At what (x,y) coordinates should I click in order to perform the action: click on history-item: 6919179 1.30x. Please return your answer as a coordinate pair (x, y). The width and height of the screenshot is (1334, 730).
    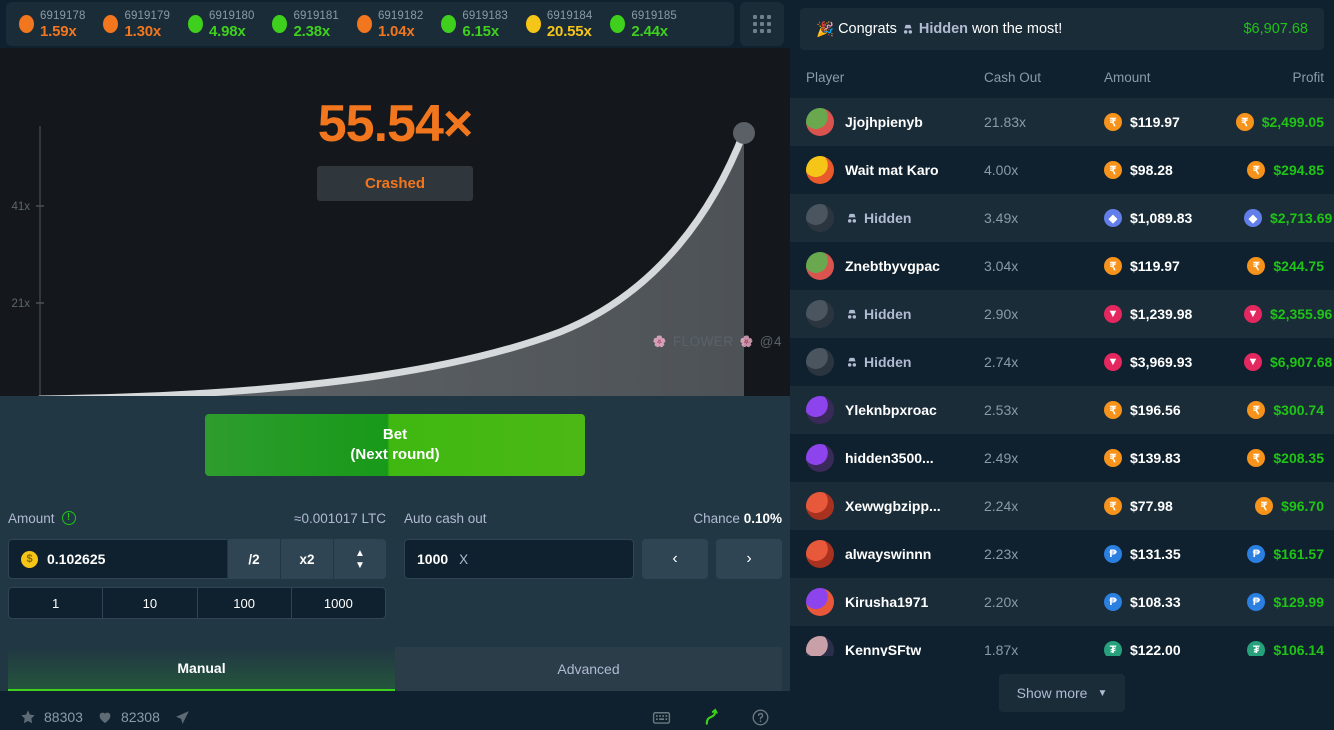
    Looking at the image, I should click on (136, 24).